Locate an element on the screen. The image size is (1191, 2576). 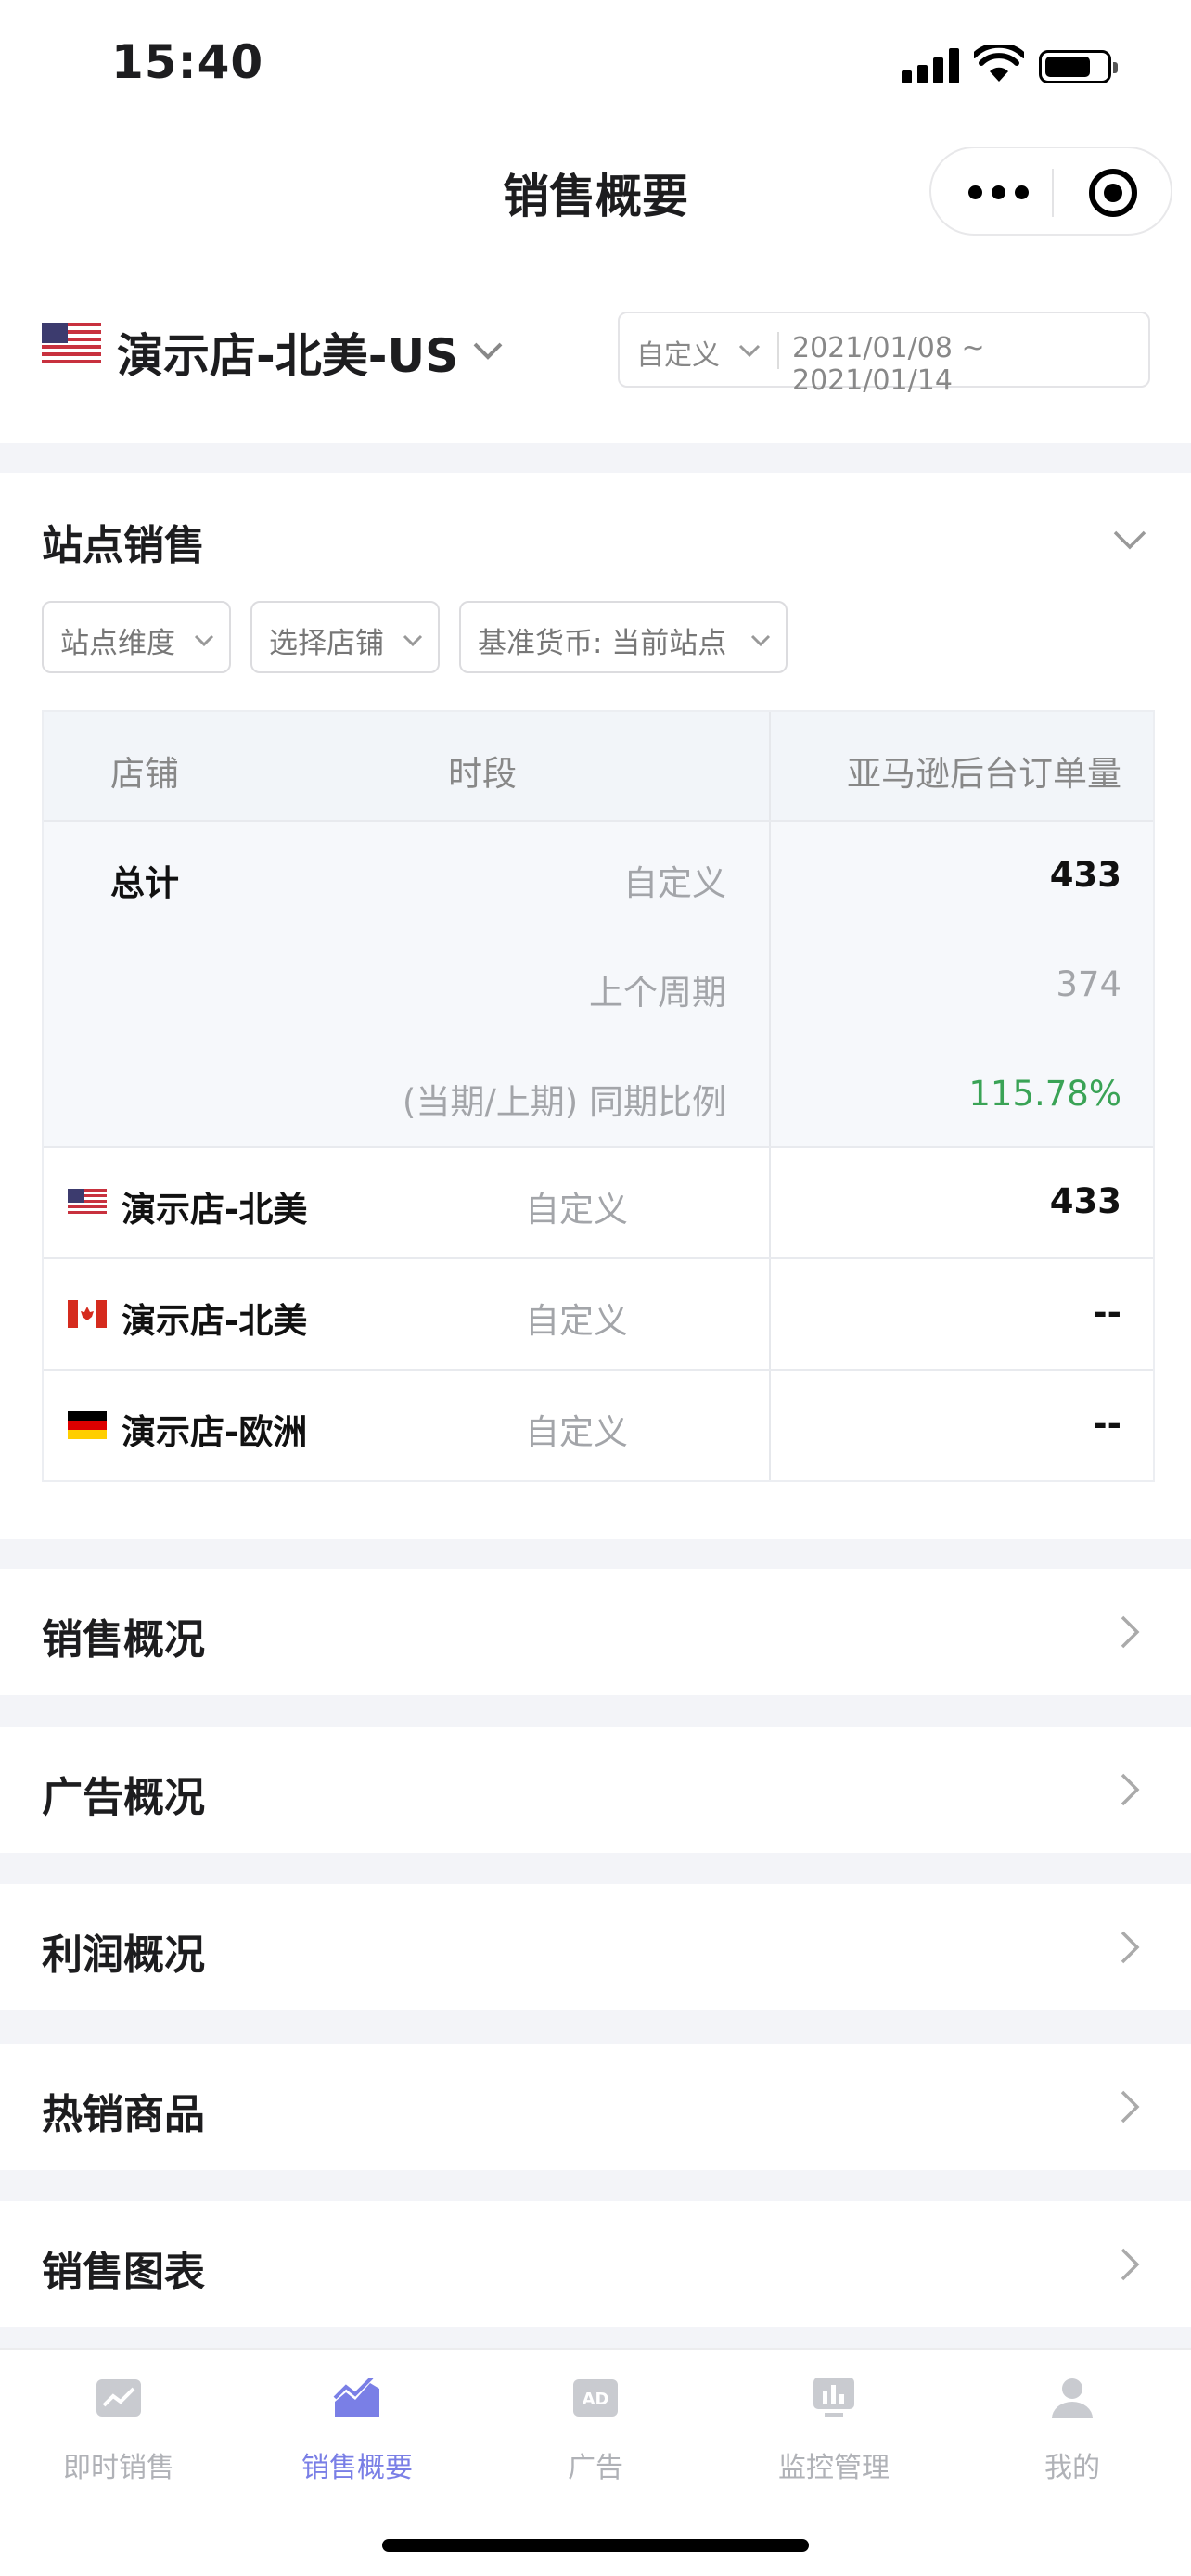
svg-text: AD is located at coordinates (596, 2399).